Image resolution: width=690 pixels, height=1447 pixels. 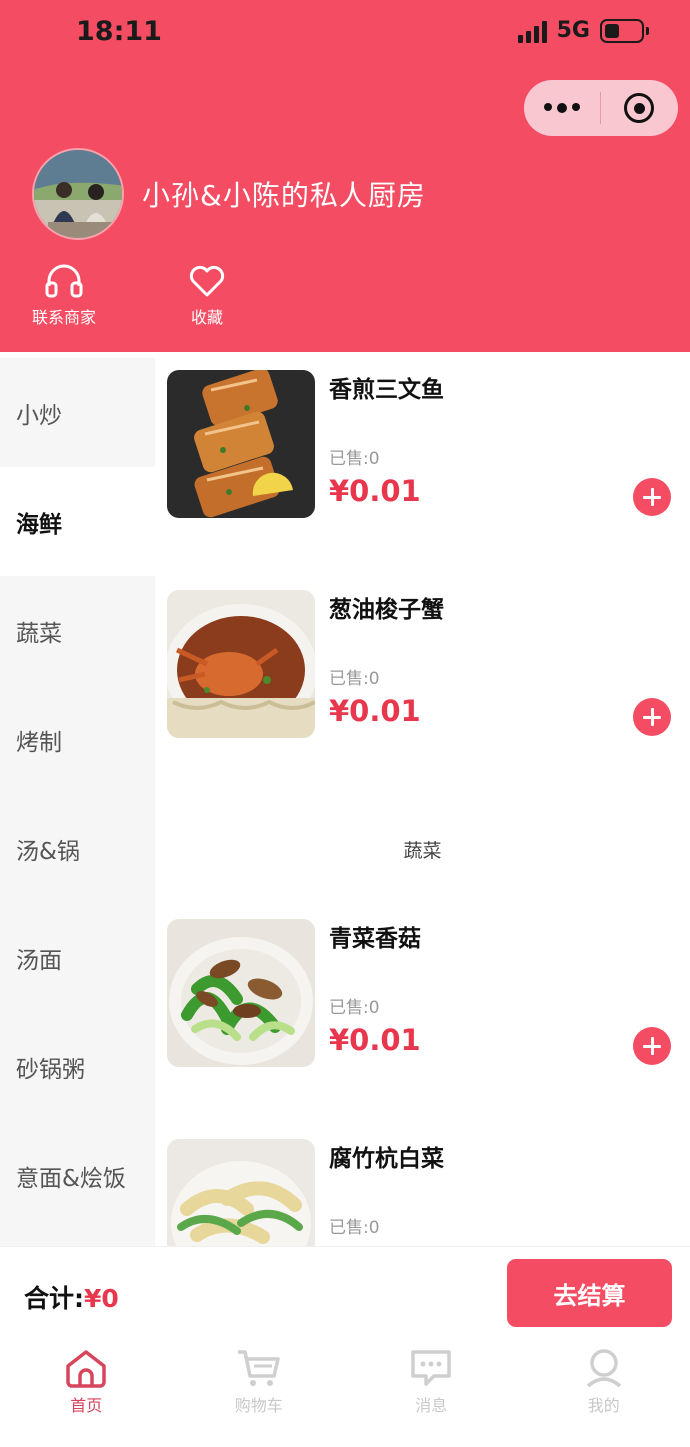 What do you see at coordinates (259, 1392) in the screenshot?
I see `tab-cart: 购物车` at bounding box center [259, 1392].